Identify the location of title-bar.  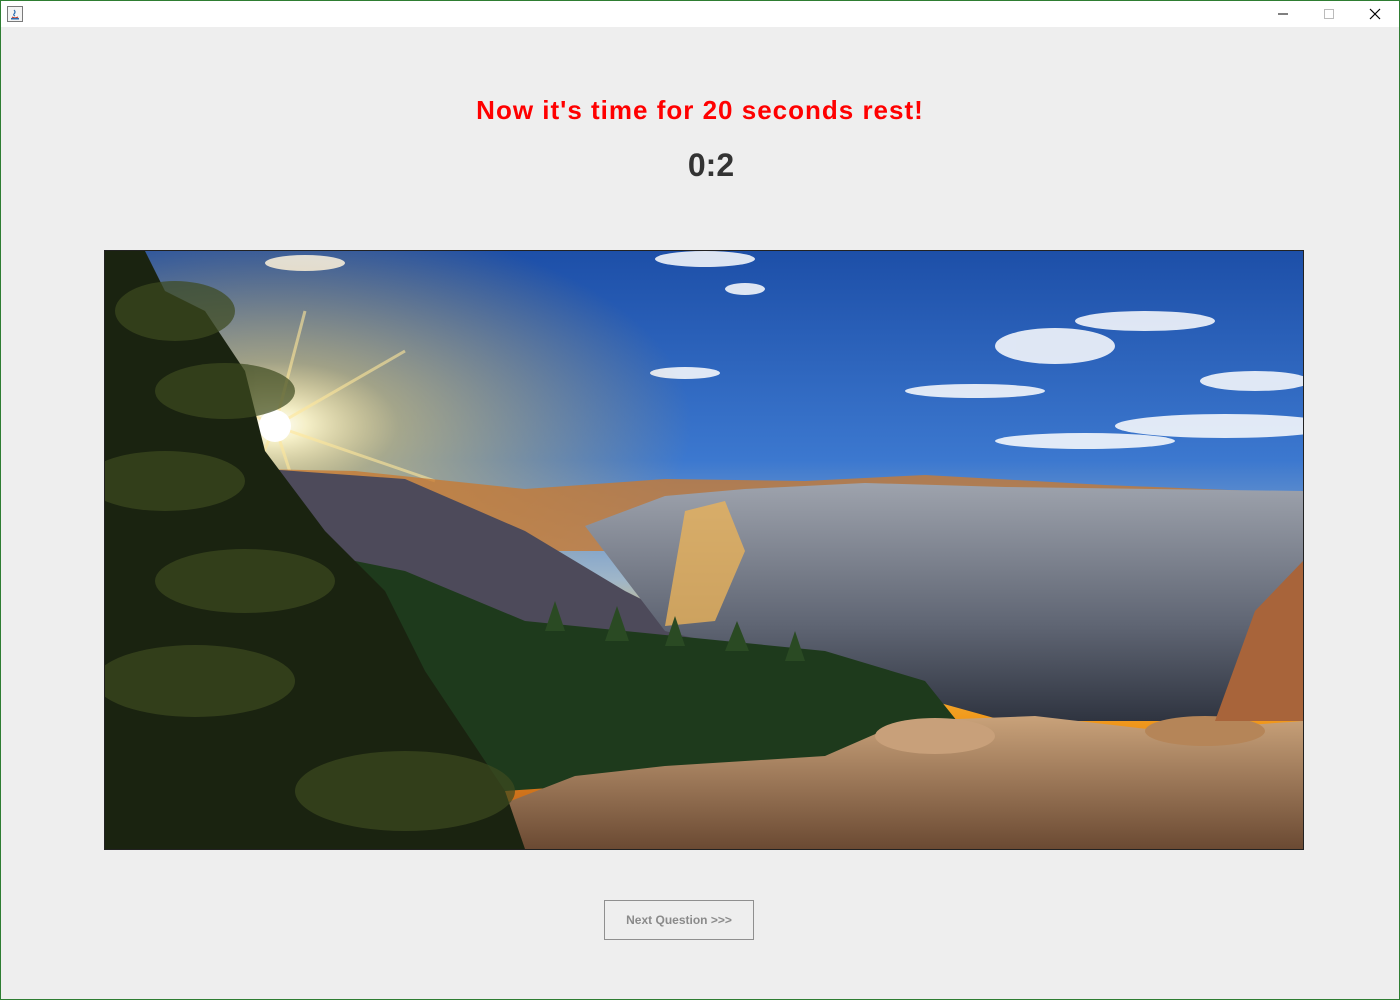
(700, 14).